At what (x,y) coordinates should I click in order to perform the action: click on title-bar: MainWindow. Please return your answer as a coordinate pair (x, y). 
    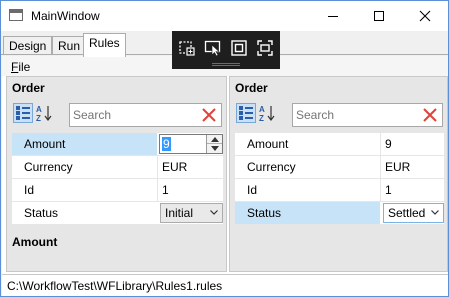
    Looking at the image, I should click on (224, 16).